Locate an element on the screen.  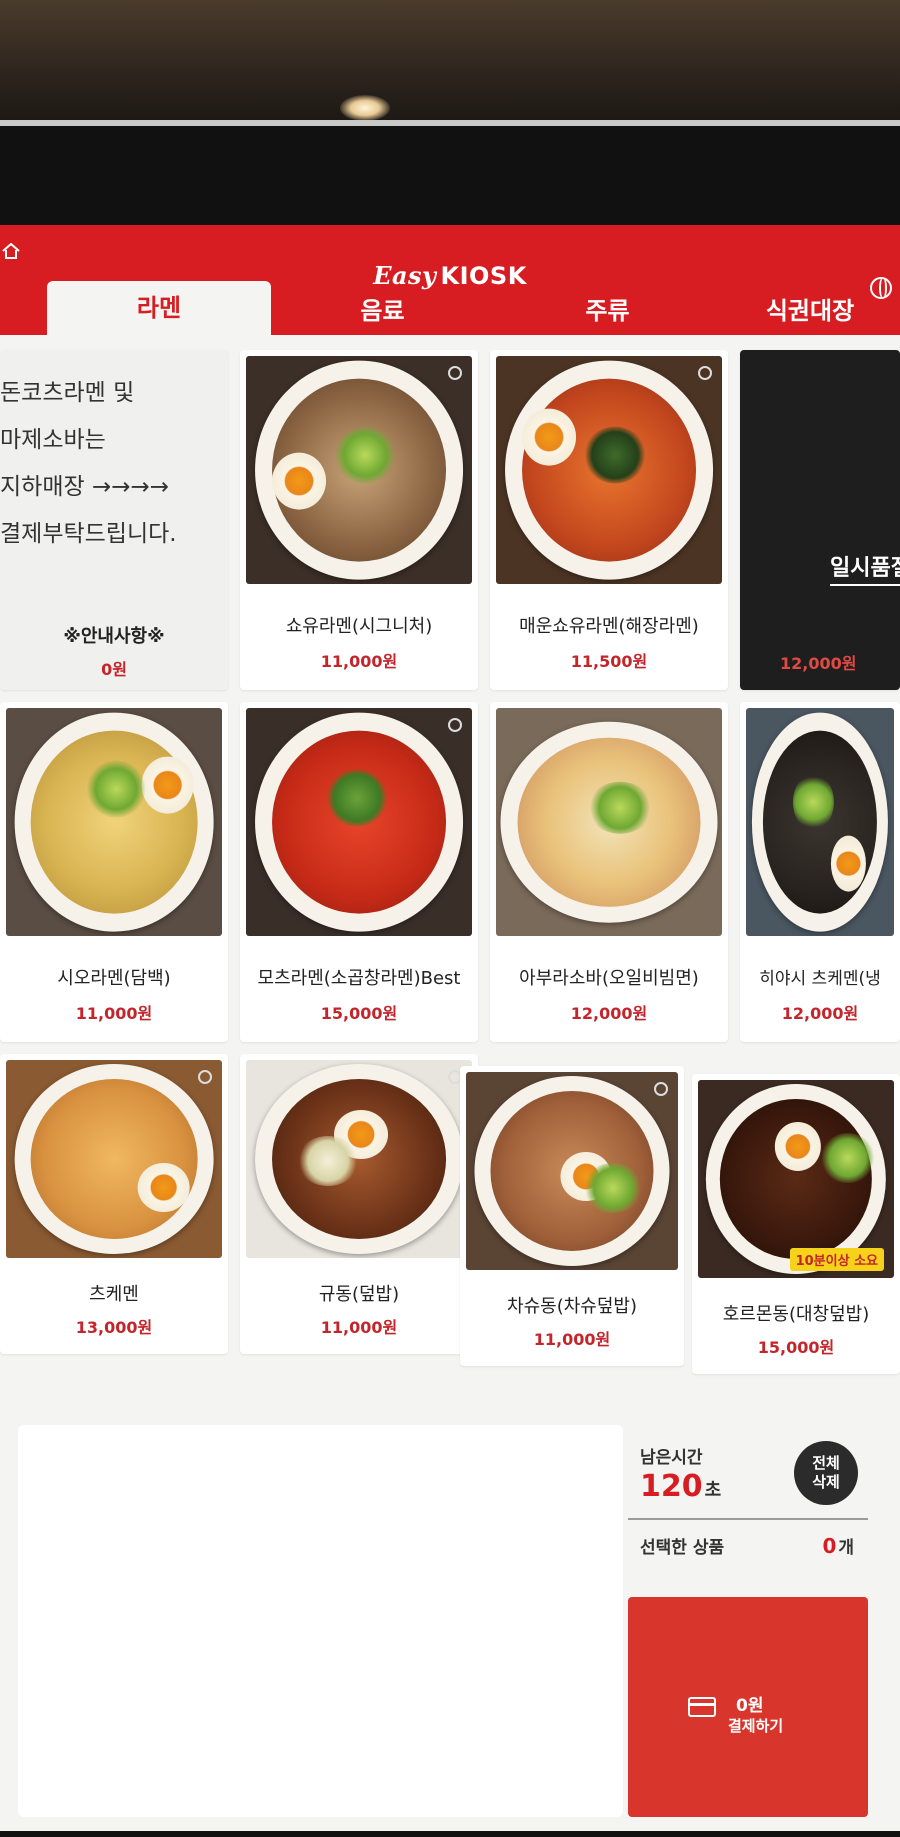
ceiling-light is located at coordinates (365, 108).